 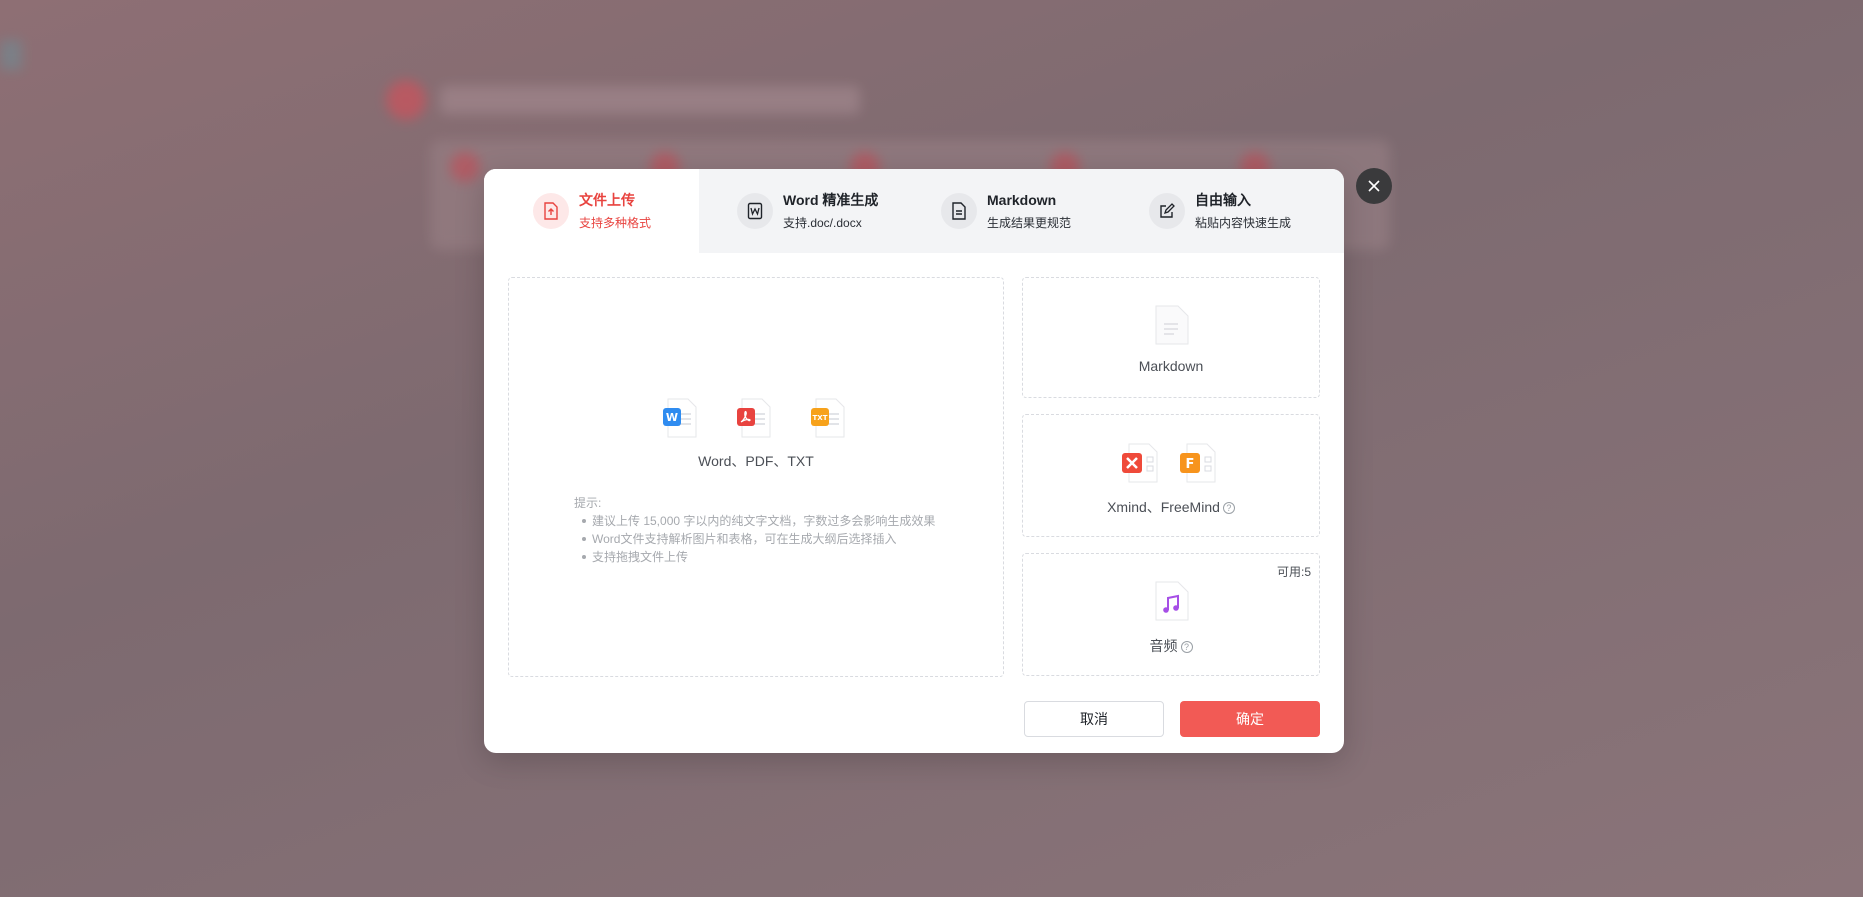 I want to click on tab-subtitle: 支持多种格式, so click(x=615, y=223).